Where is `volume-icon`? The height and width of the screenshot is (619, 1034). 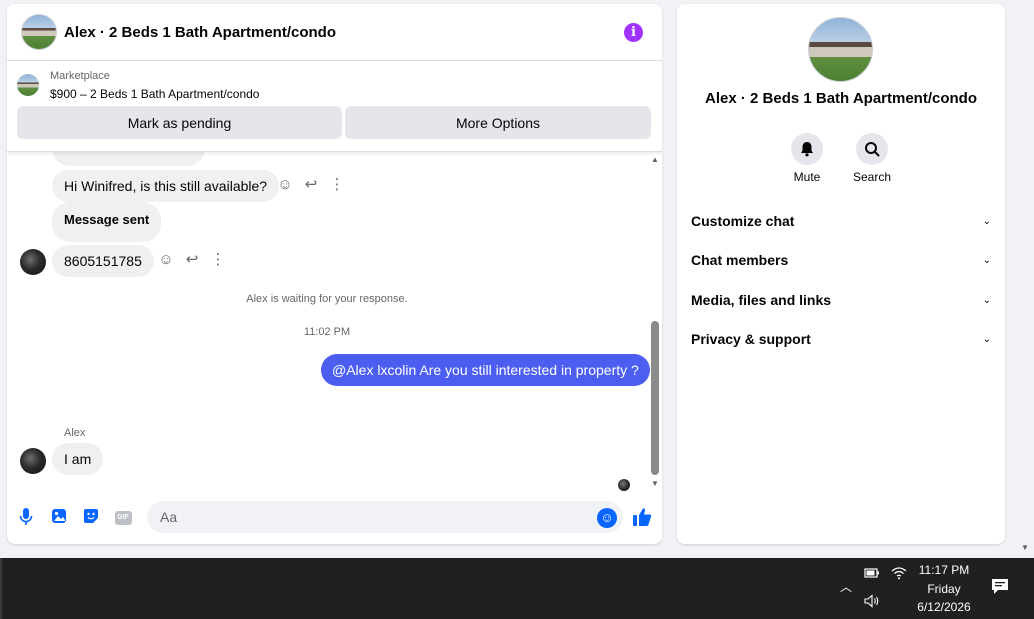
volume-icon is located at coordinates (872, 602).